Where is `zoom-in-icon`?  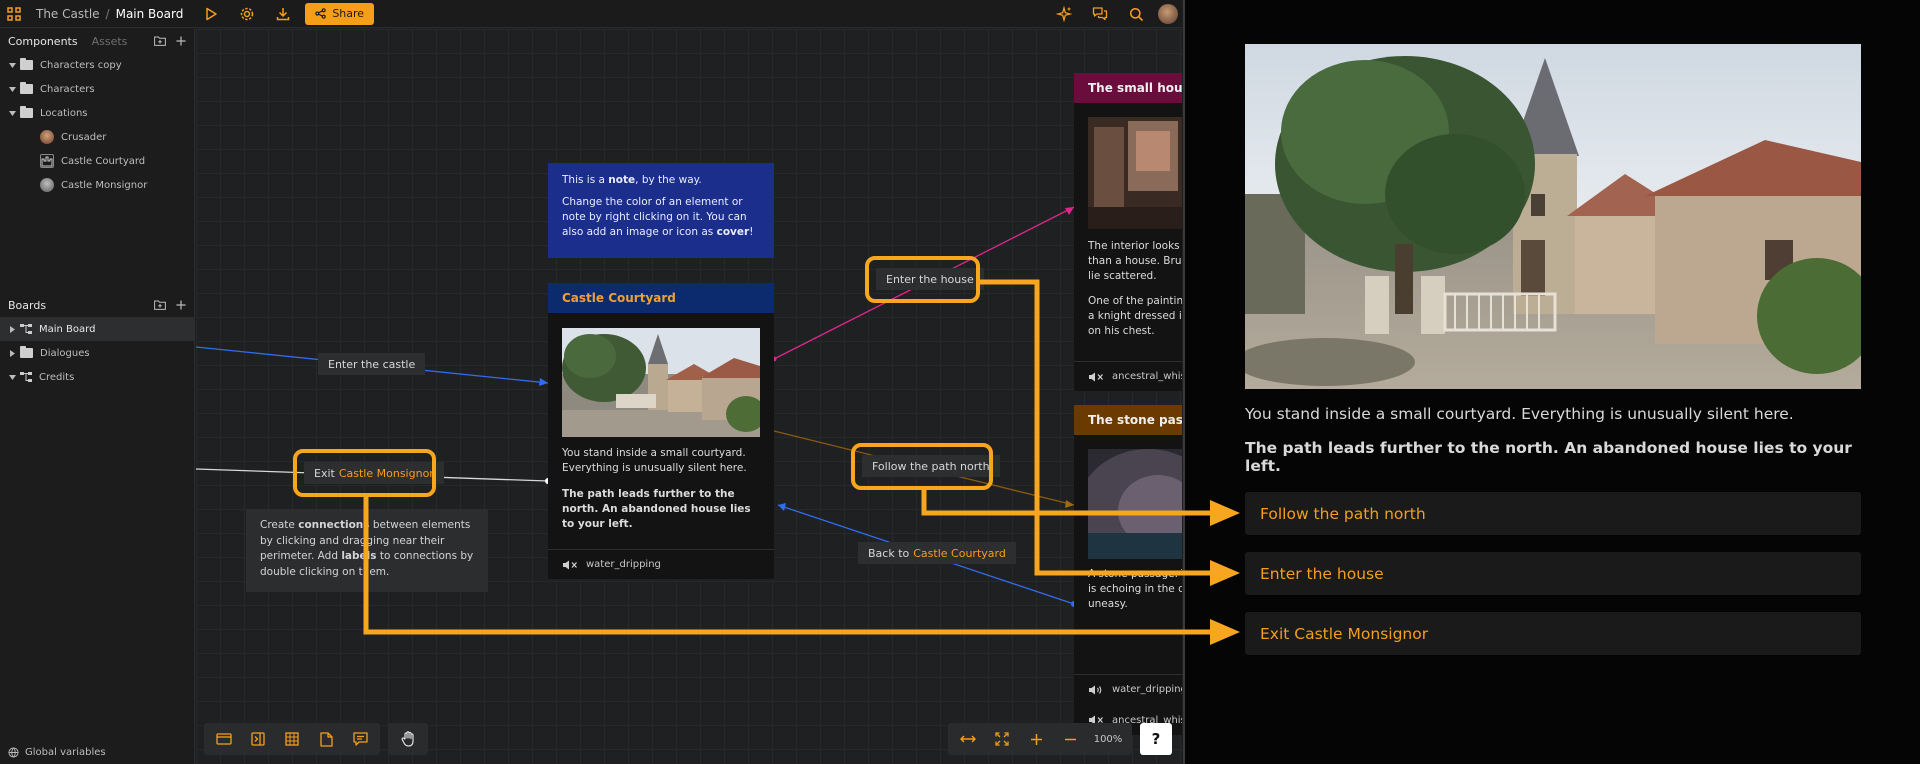
zoom-in-icon is located at coordinates (1036, 739).